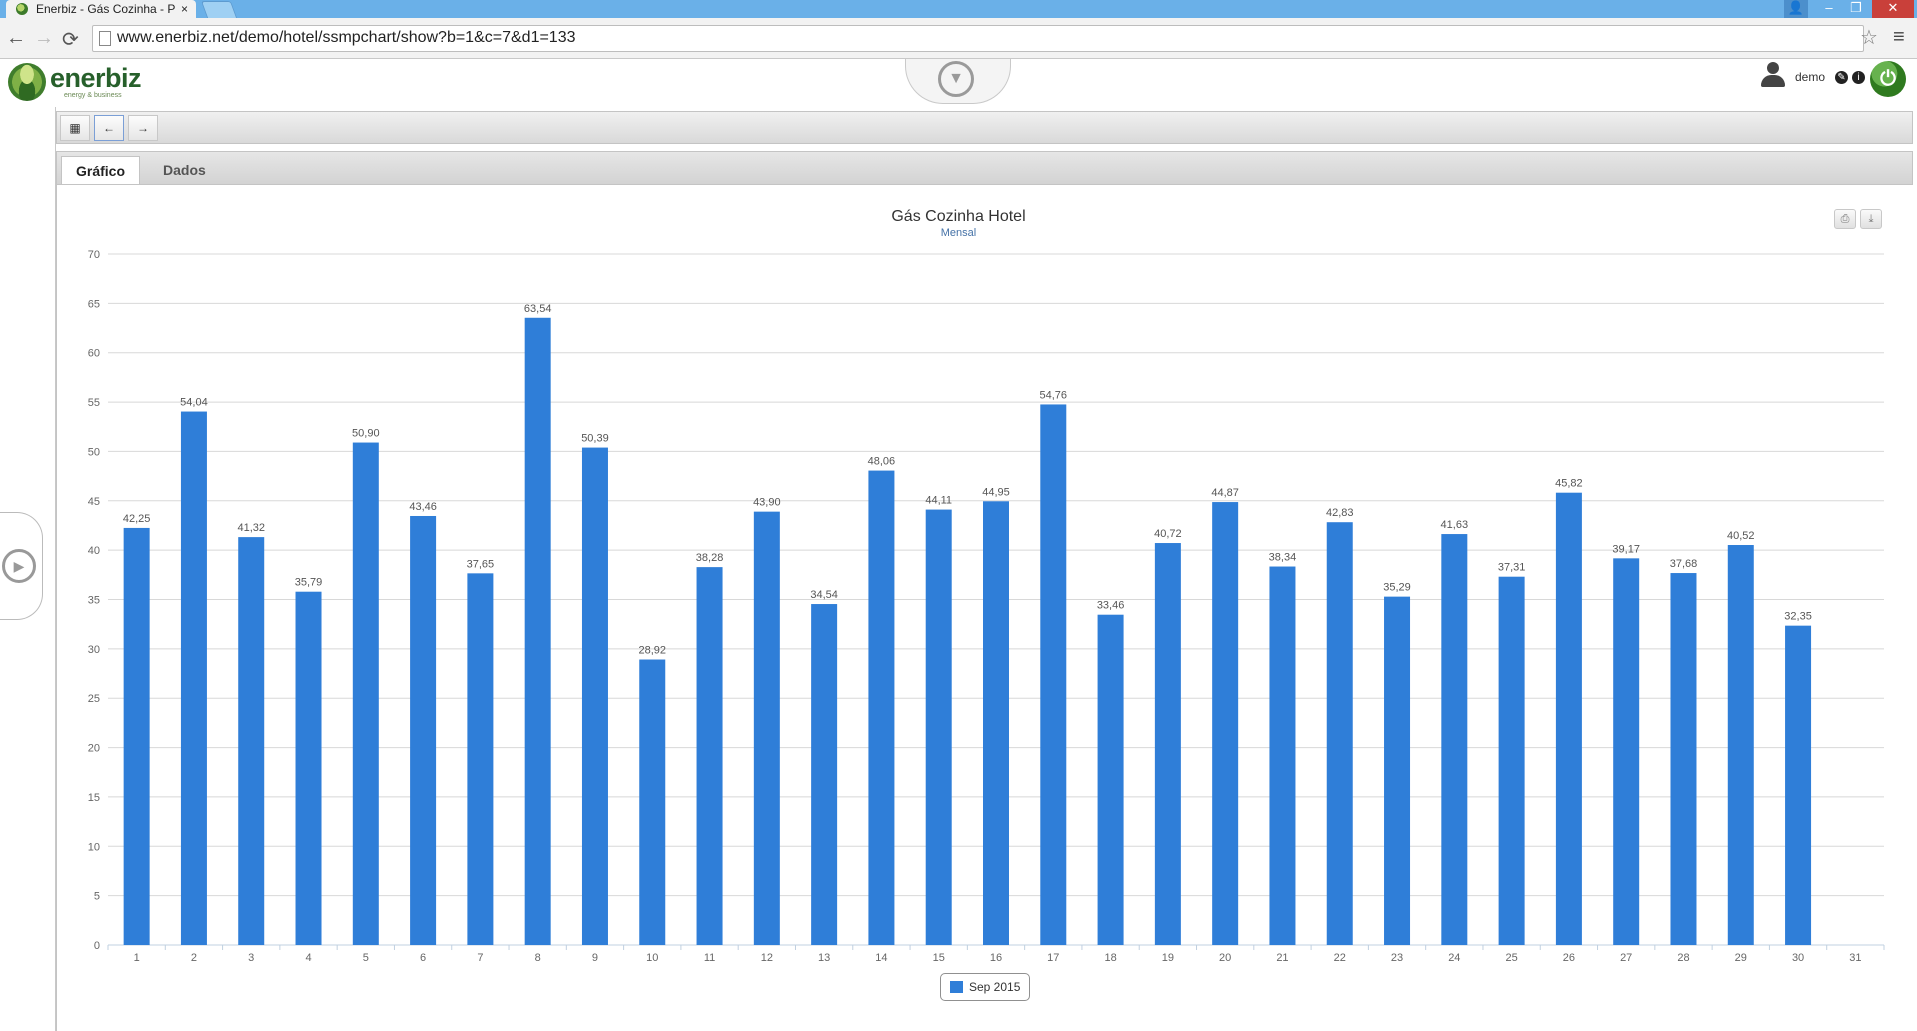  Describe the element at coordinates (824, 958) in the screenshot. I see `x-tick-label: 13` at that location.